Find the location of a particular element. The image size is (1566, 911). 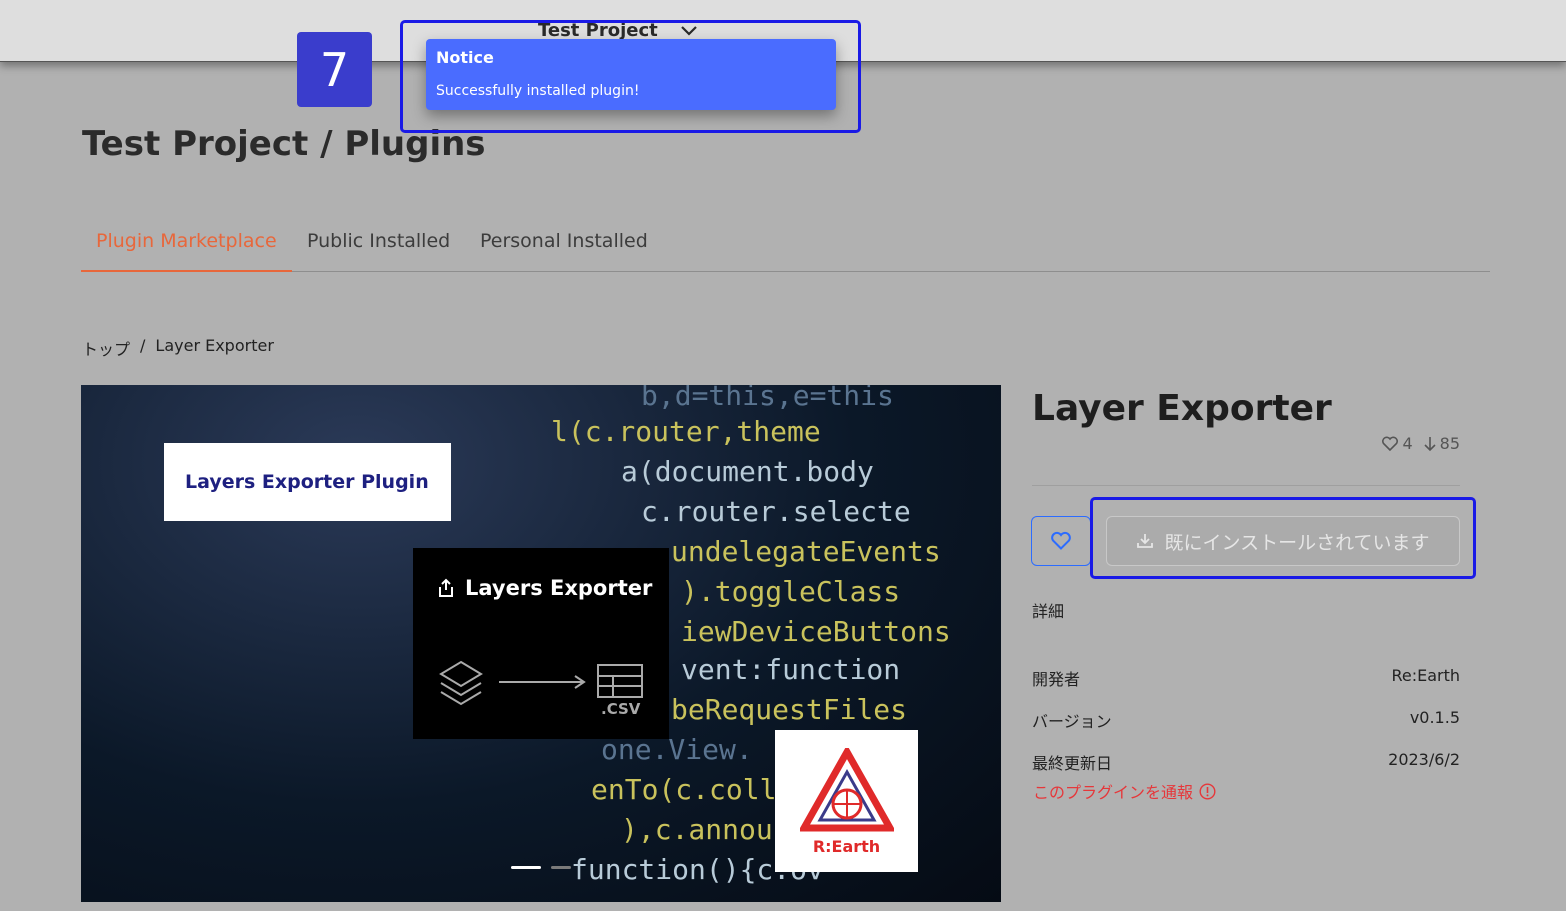

table-icon is located at coordinates (620, 681).